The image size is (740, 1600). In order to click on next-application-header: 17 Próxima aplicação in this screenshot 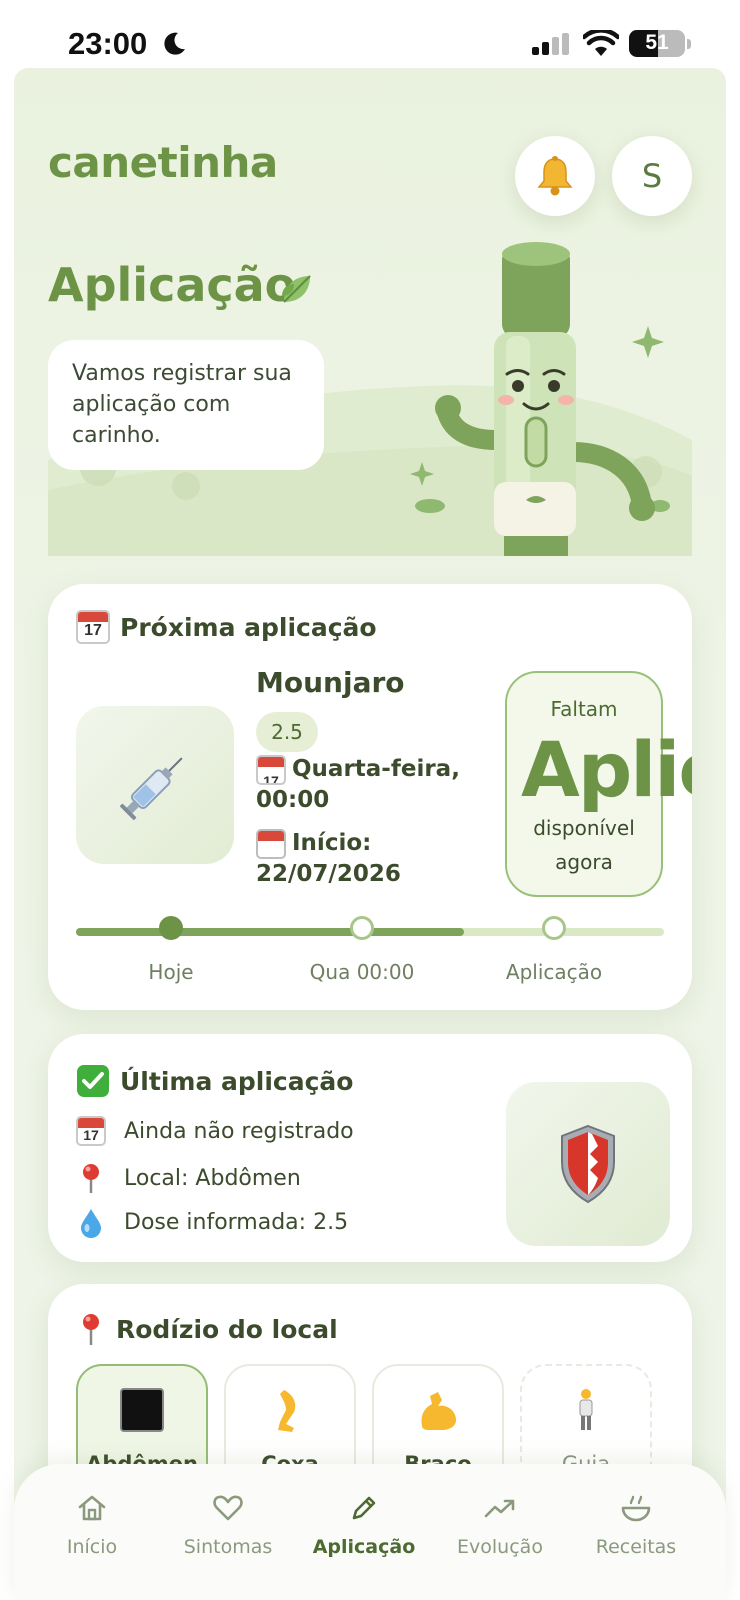, I will do `click(226, 627)`.